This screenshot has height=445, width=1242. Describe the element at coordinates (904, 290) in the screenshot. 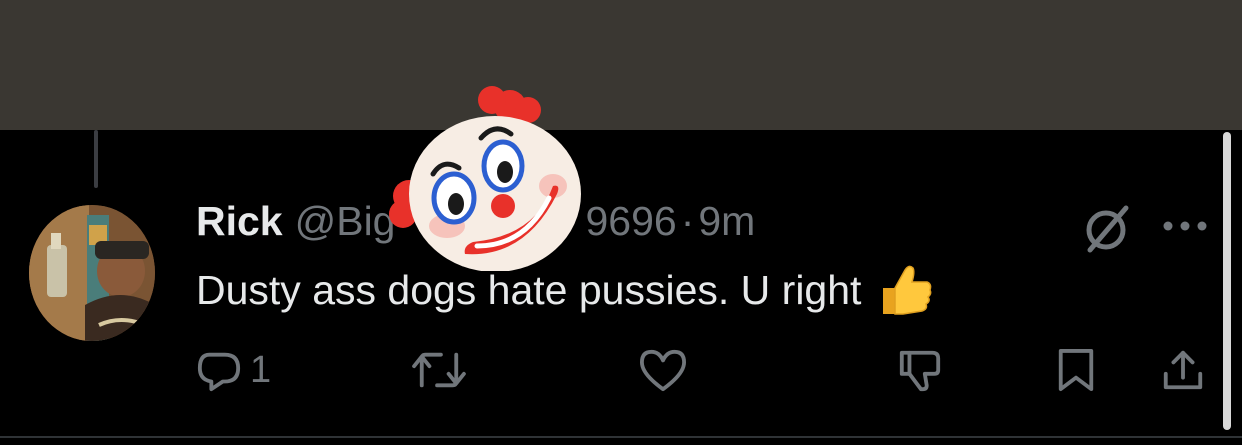

I see `thumbs-up-emoji-icon` at that location.